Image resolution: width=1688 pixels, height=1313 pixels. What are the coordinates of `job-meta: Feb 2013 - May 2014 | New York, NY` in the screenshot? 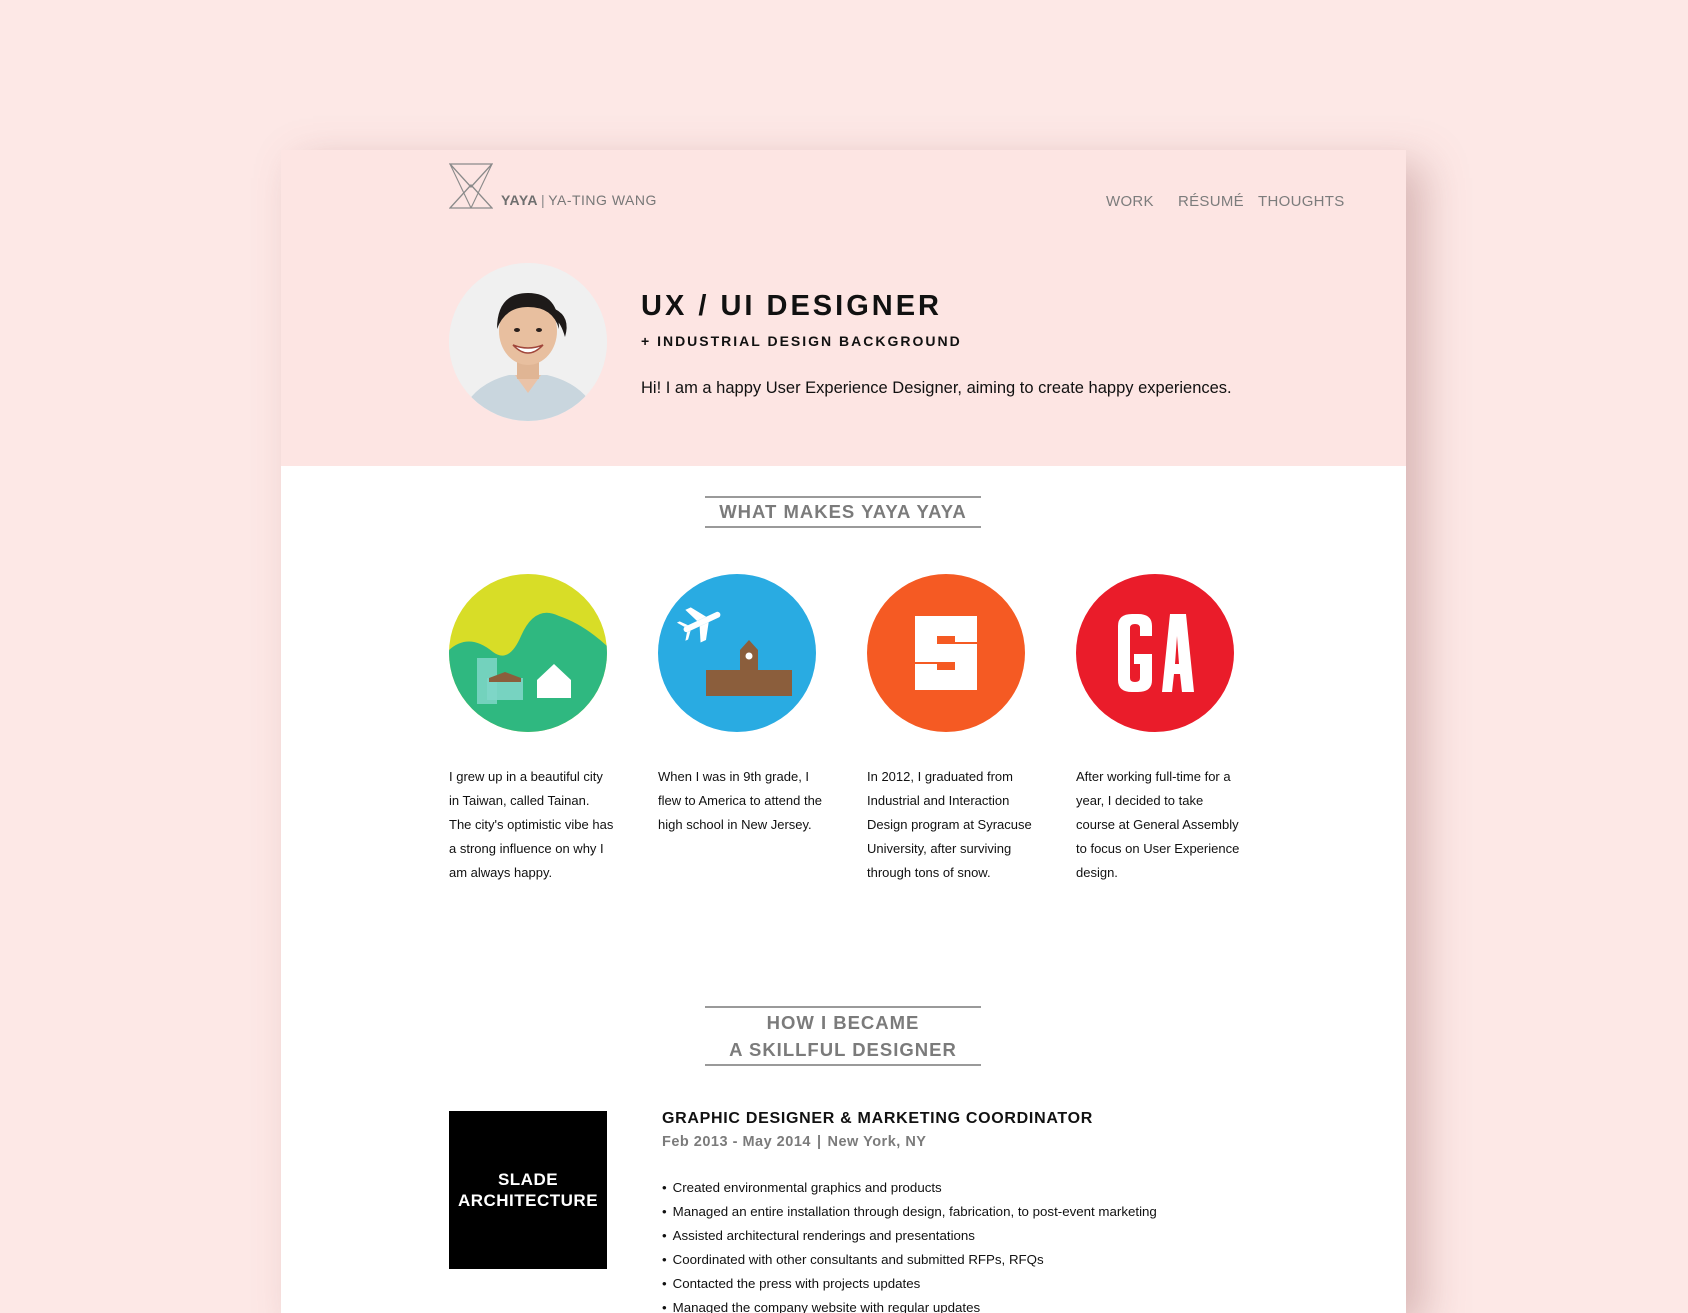 It's located at (794, 1142).